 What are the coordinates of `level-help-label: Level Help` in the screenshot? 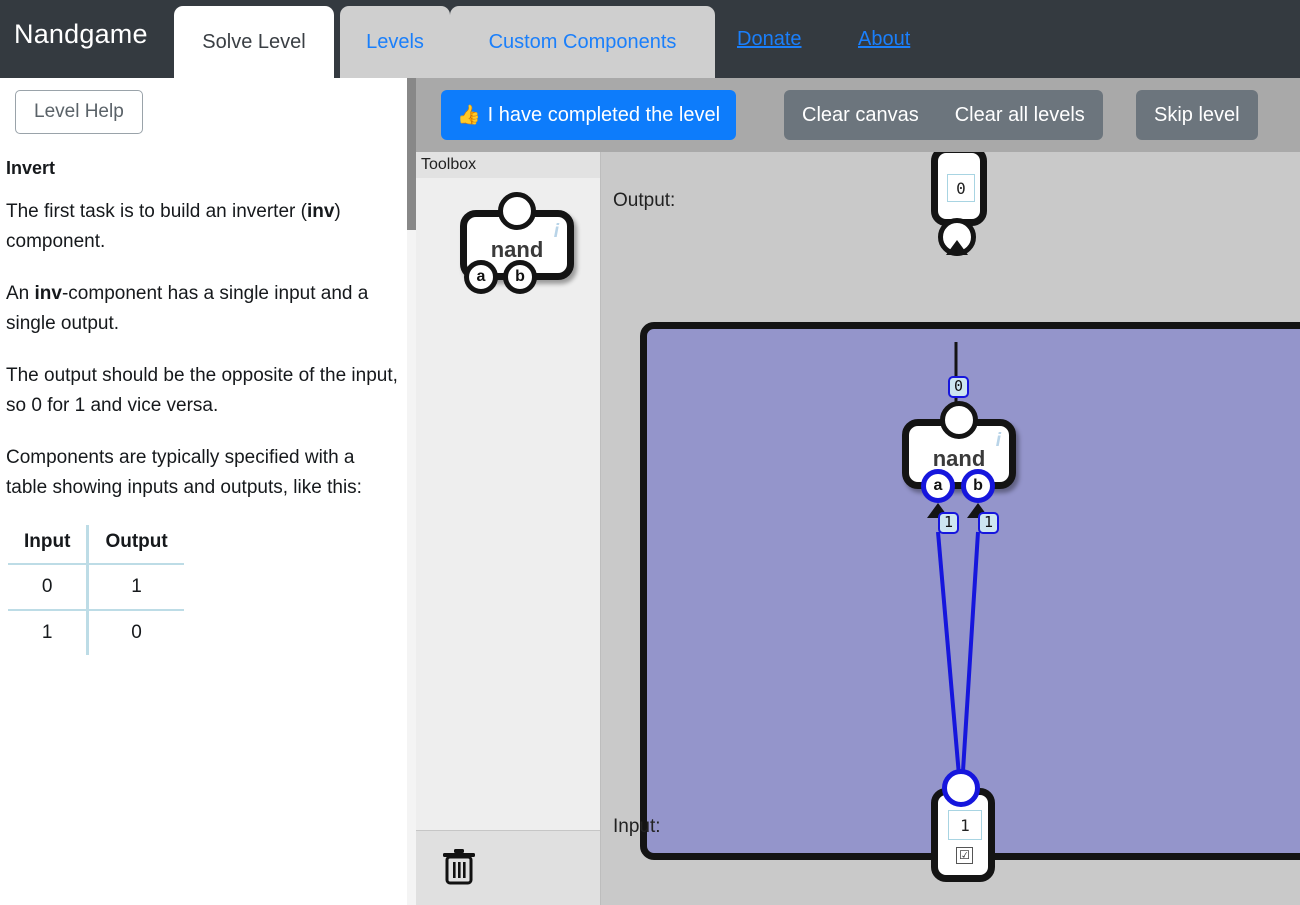 It's located at (79, 111).